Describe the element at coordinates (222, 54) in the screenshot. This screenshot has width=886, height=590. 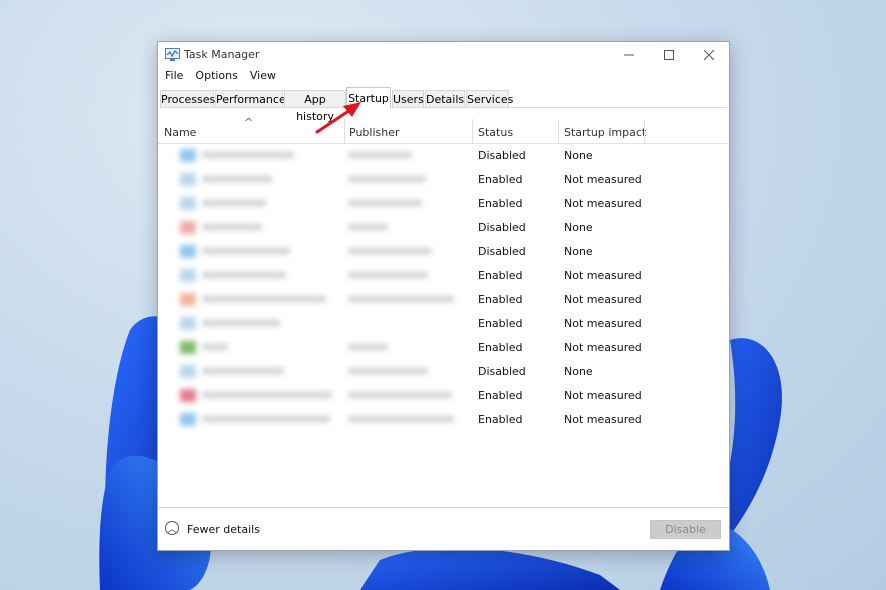
I see `window-title: Task Manager` at that location.